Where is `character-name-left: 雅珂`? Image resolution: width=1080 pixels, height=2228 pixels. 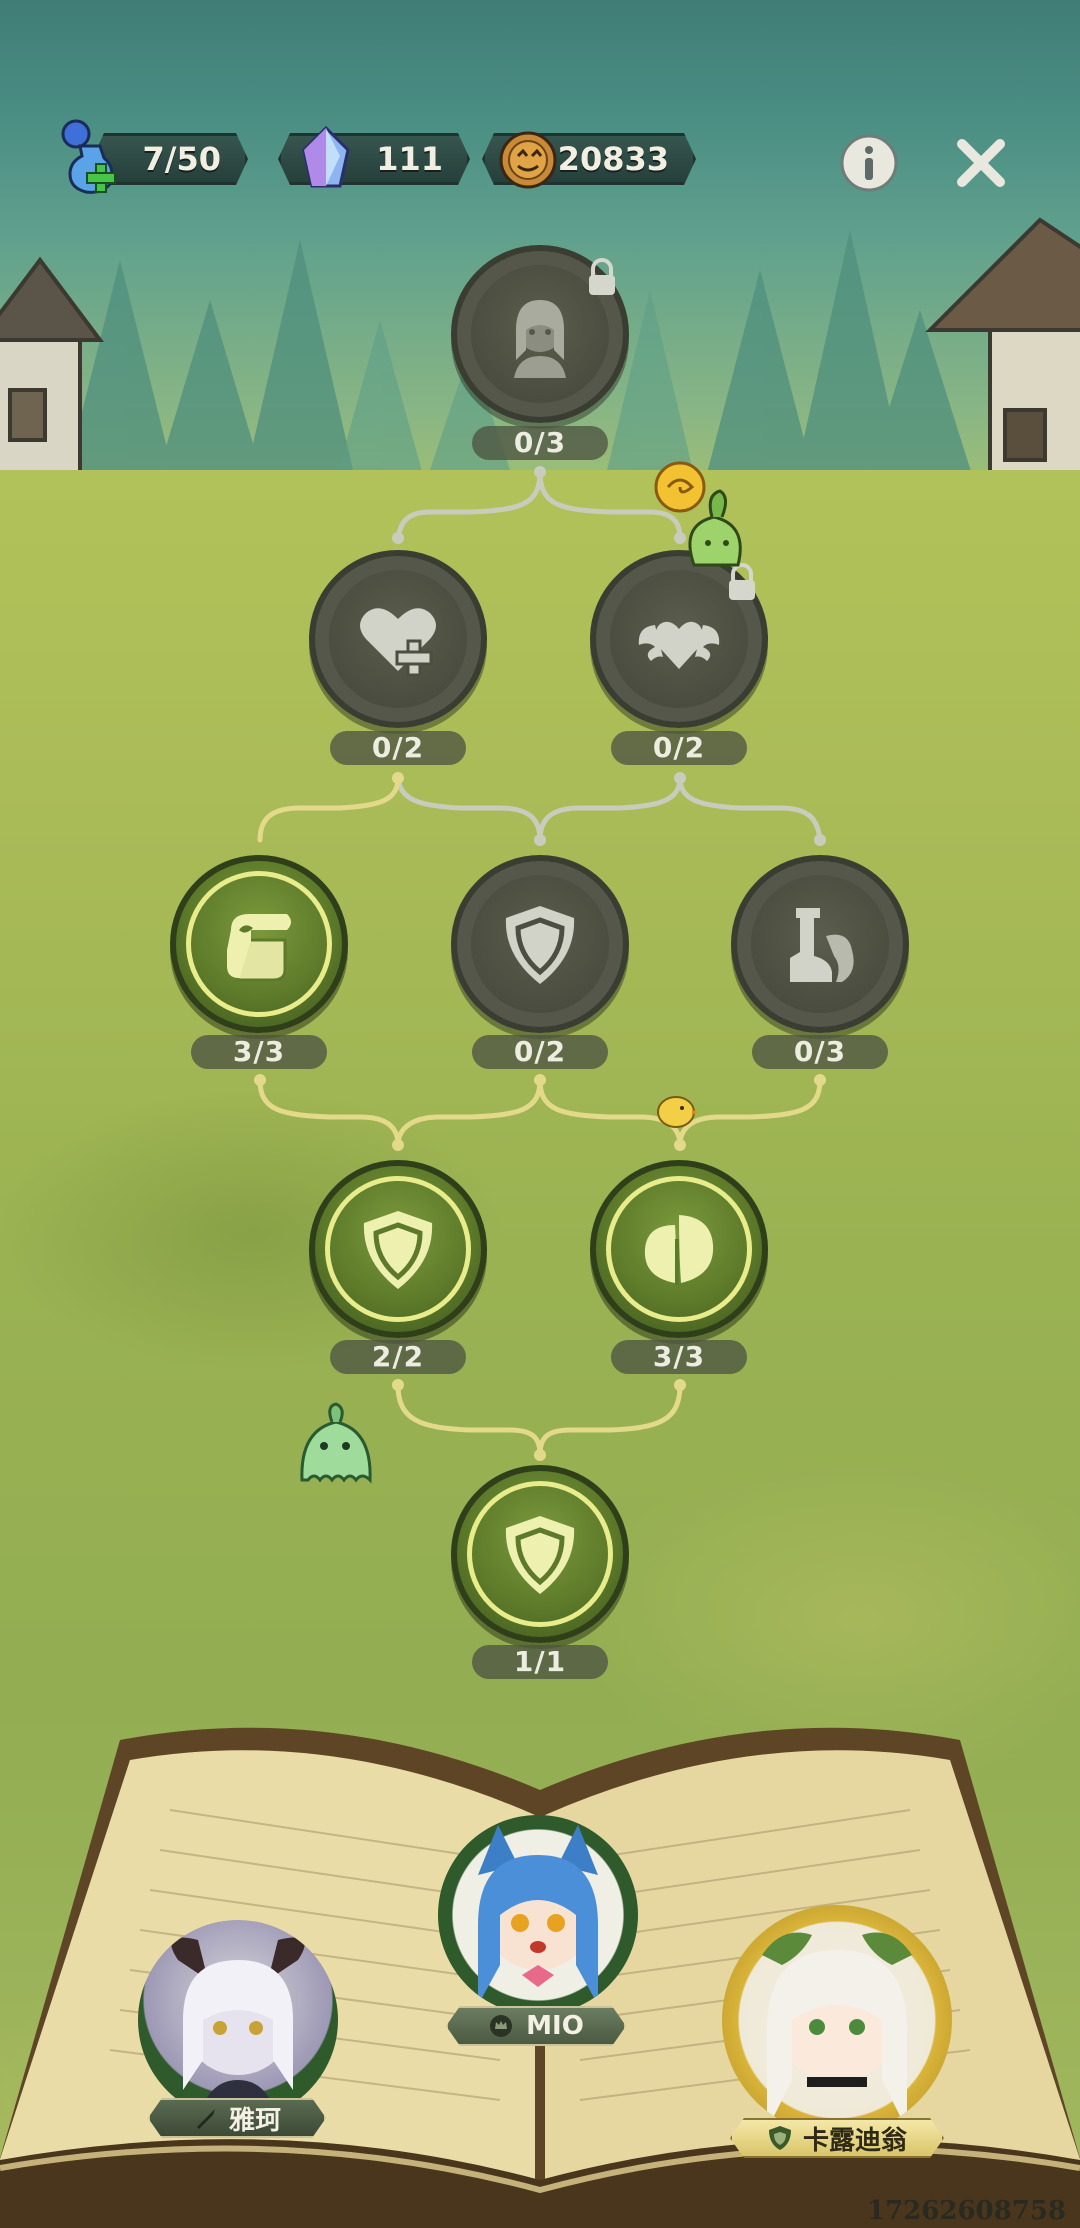
character-name-left: 雅珂 is located at coordinates (237, 2118).